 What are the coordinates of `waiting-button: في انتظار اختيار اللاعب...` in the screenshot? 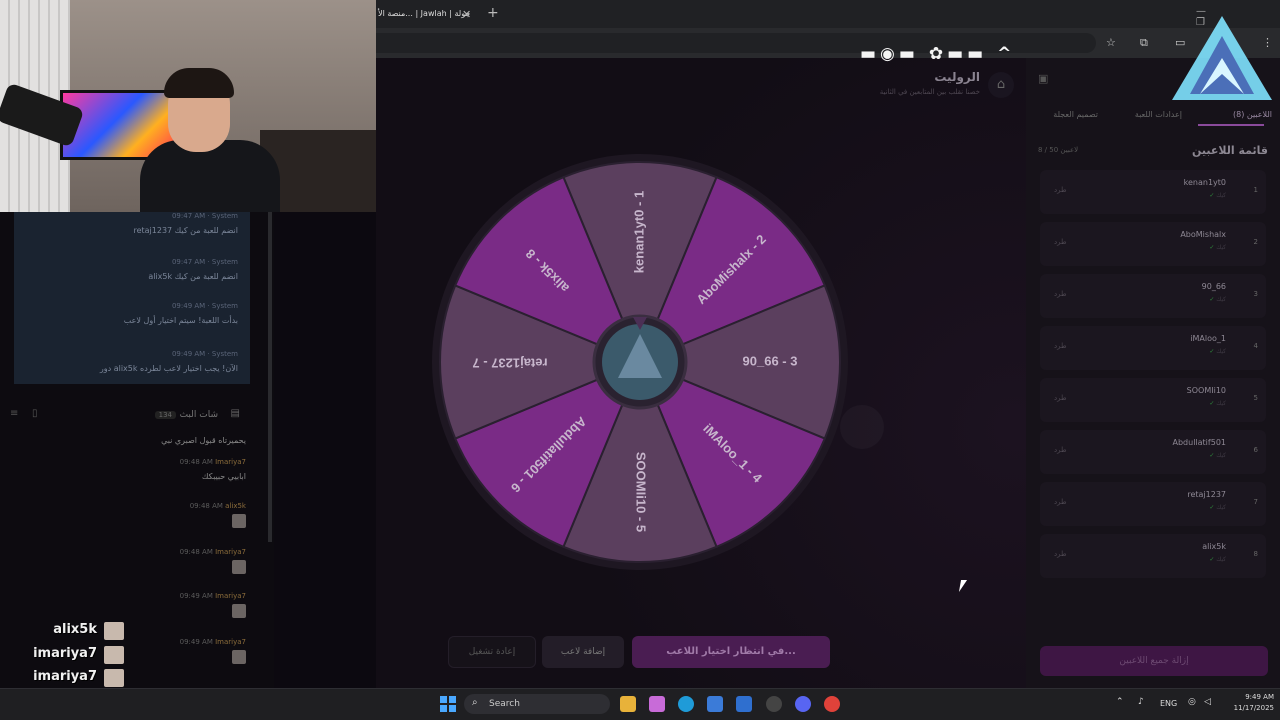 It's located at (731, 652).